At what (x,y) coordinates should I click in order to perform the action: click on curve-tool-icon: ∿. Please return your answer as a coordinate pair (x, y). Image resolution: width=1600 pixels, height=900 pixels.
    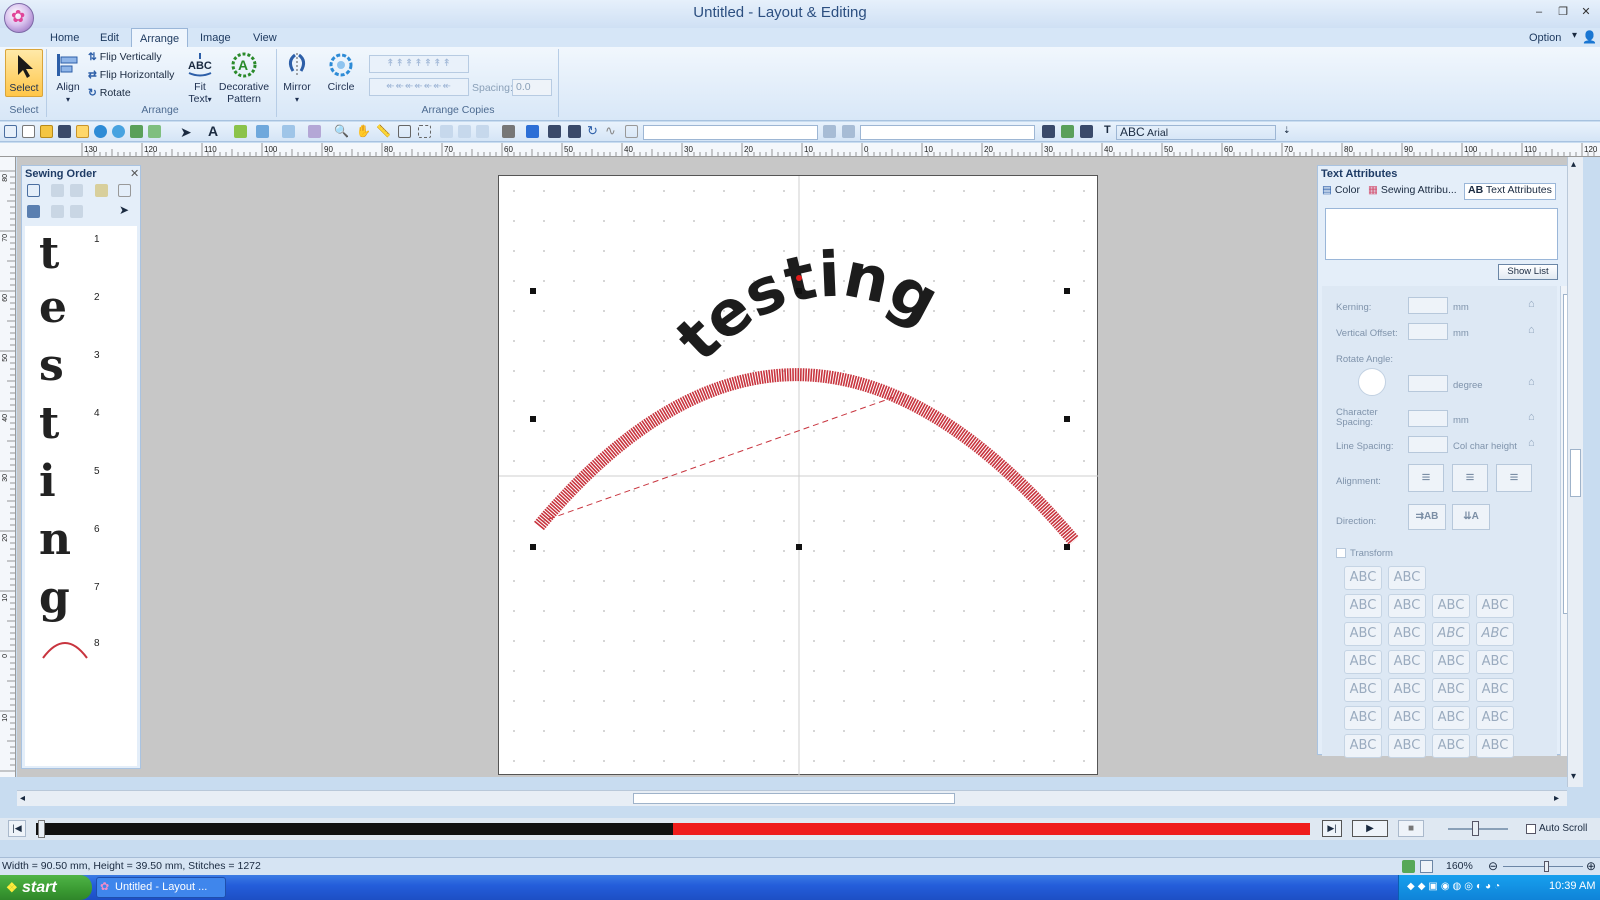
    Looking at the image, I should click on (610, 131).